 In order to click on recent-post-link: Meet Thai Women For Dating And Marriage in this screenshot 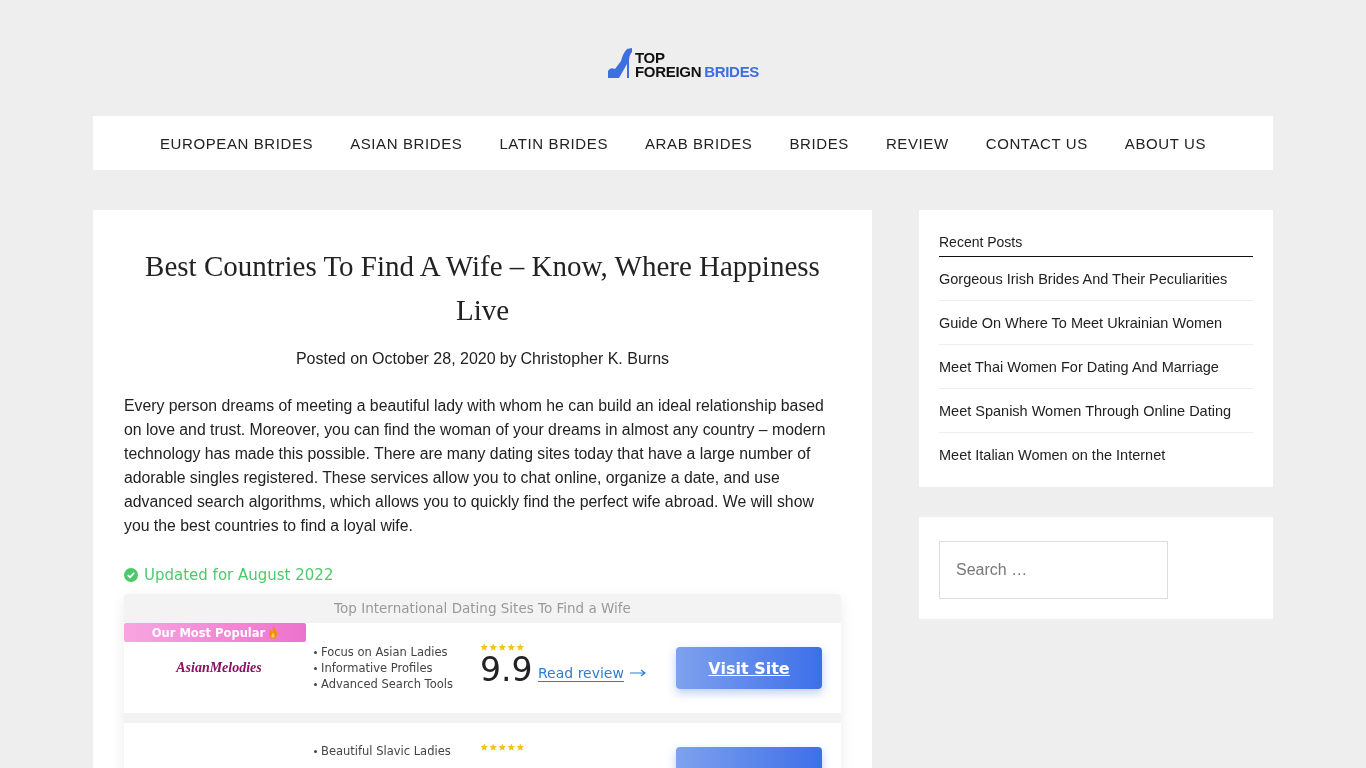, I will do `click(1096, 367)`.